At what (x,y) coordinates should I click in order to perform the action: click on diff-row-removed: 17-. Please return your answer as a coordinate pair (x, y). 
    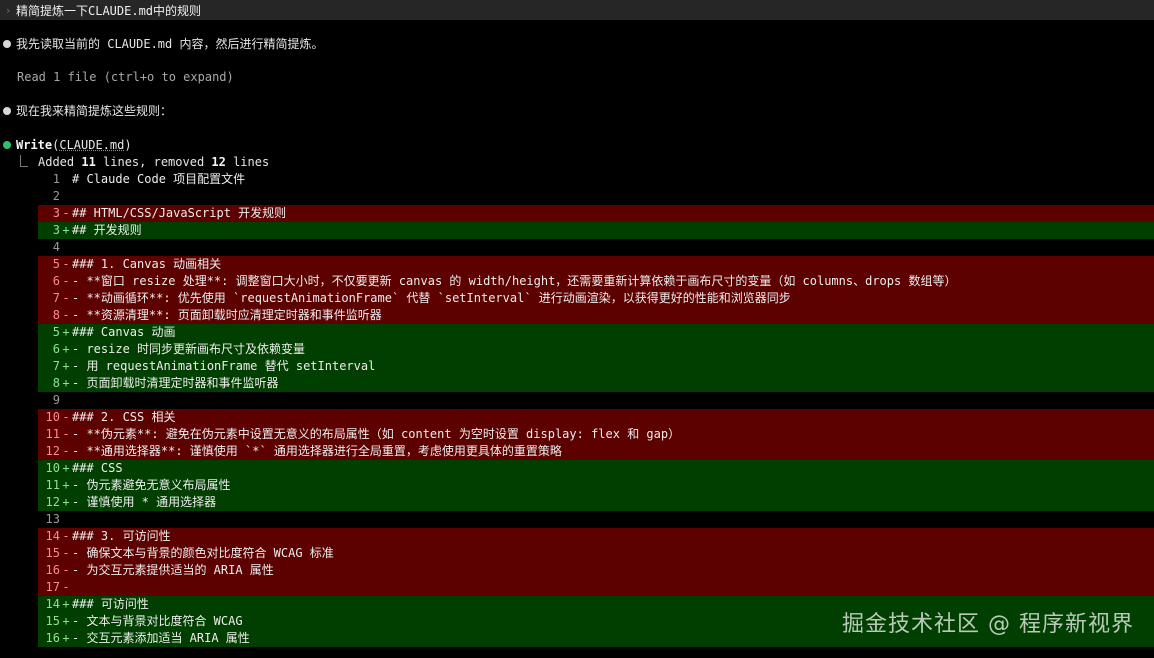
    Looking at the image, I should click on (596, 587).